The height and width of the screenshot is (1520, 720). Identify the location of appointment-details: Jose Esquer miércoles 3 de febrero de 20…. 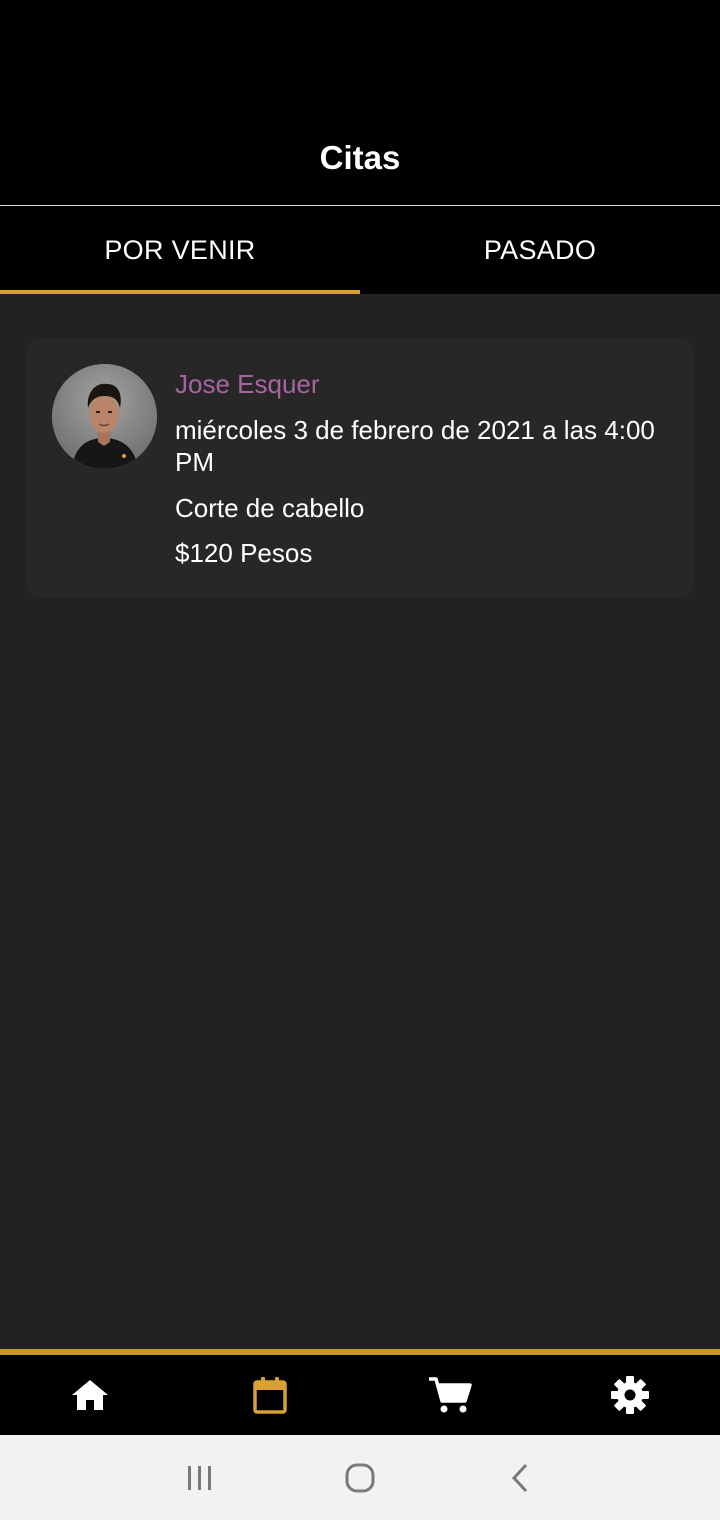
(425, 467).